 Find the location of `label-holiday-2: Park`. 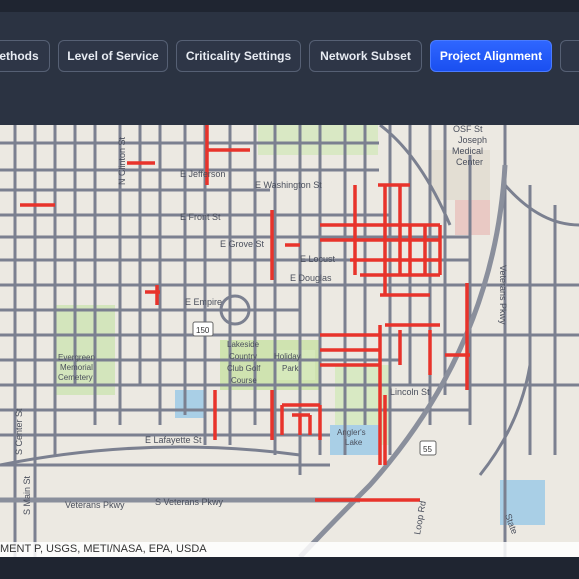

label-holiday-2: Park is located at coordinates (290, 368).